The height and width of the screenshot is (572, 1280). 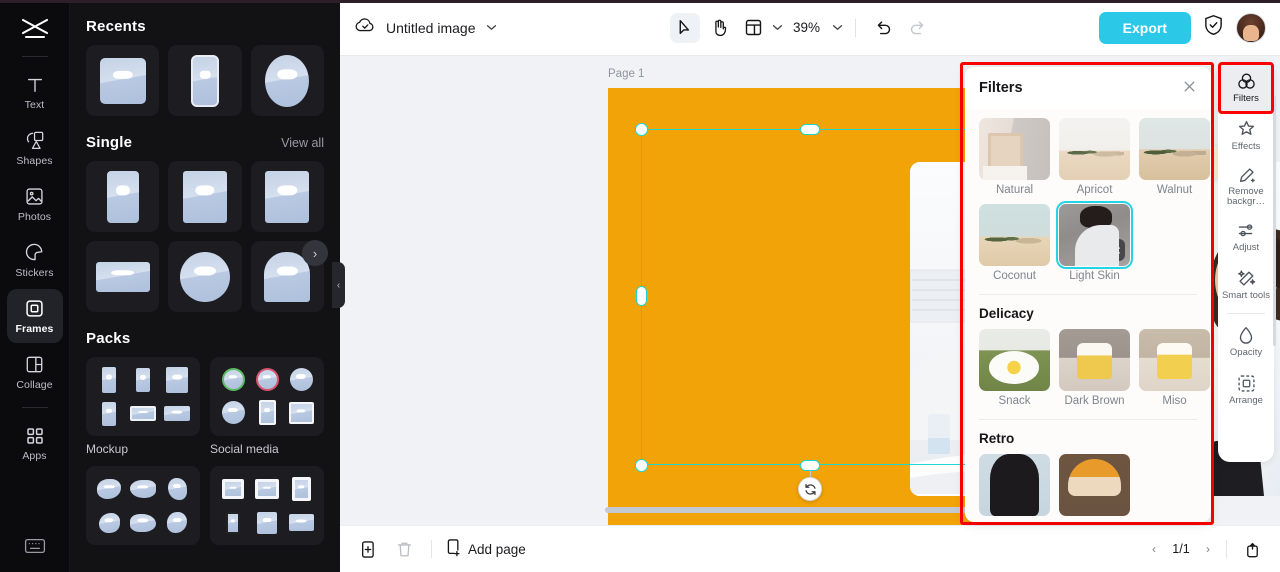 I want to click on filter-label: Coconut, so click(x=1014, y=276).